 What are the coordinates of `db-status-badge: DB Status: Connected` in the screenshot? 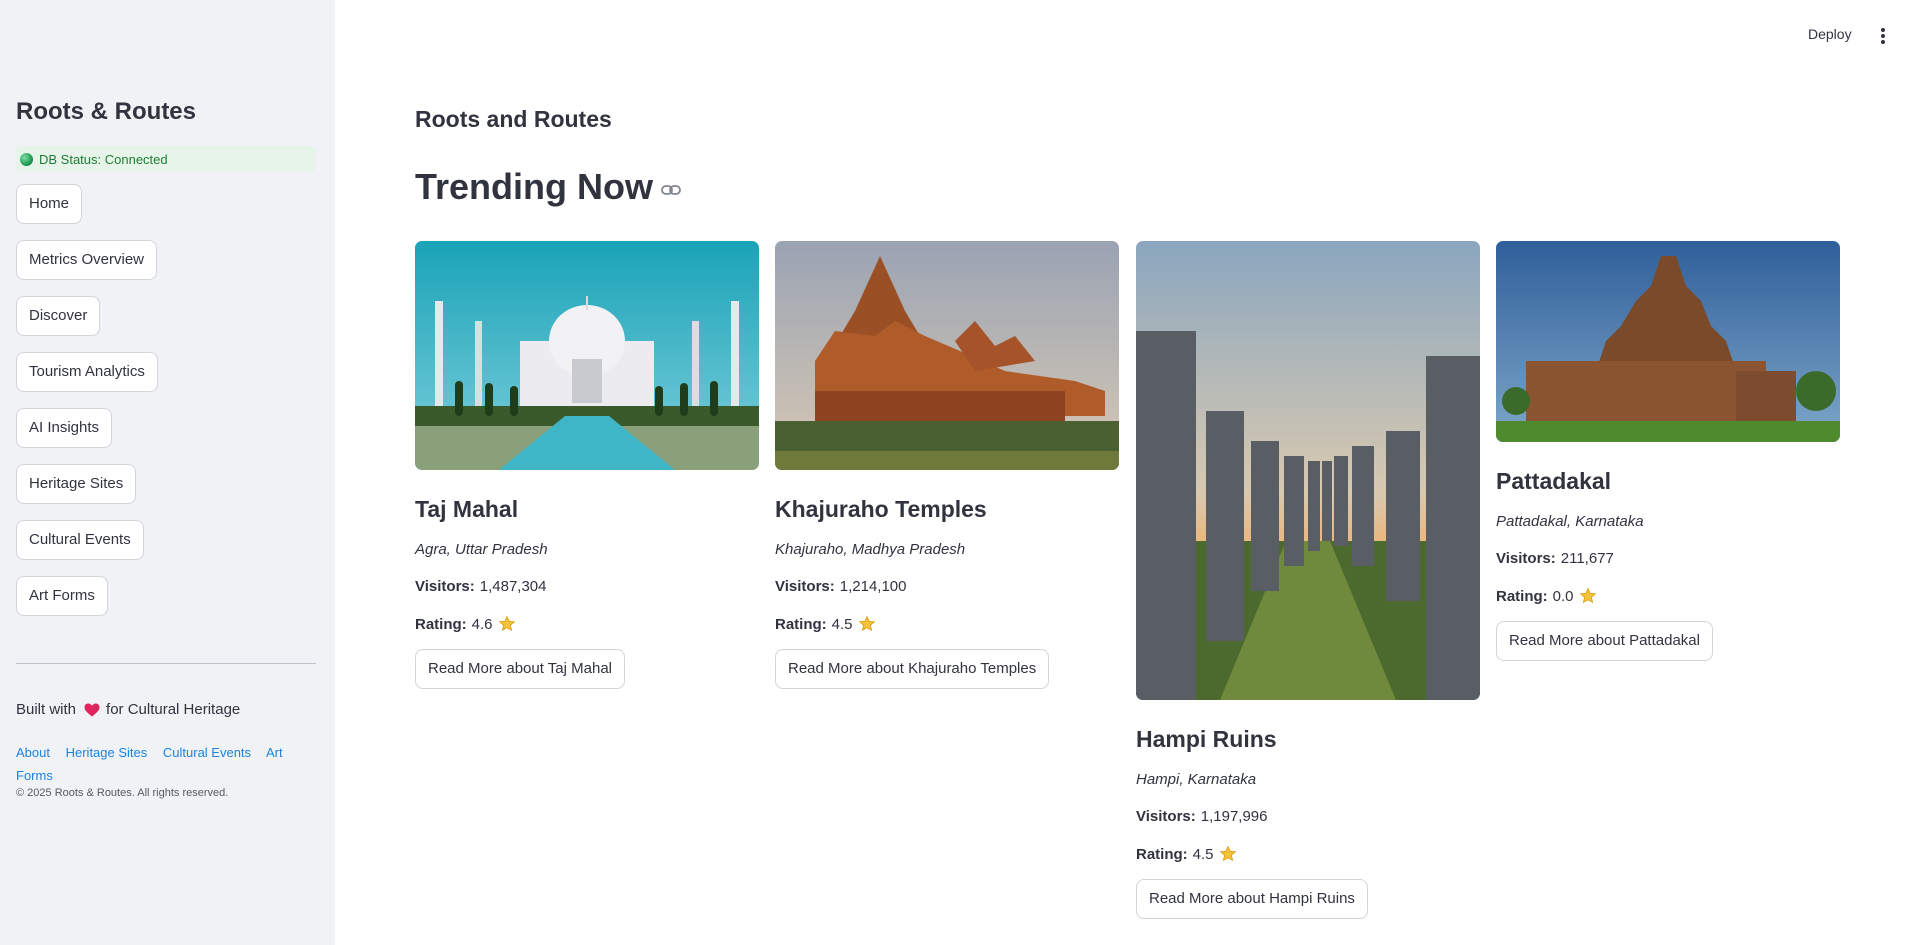 It's located at (166, 159).